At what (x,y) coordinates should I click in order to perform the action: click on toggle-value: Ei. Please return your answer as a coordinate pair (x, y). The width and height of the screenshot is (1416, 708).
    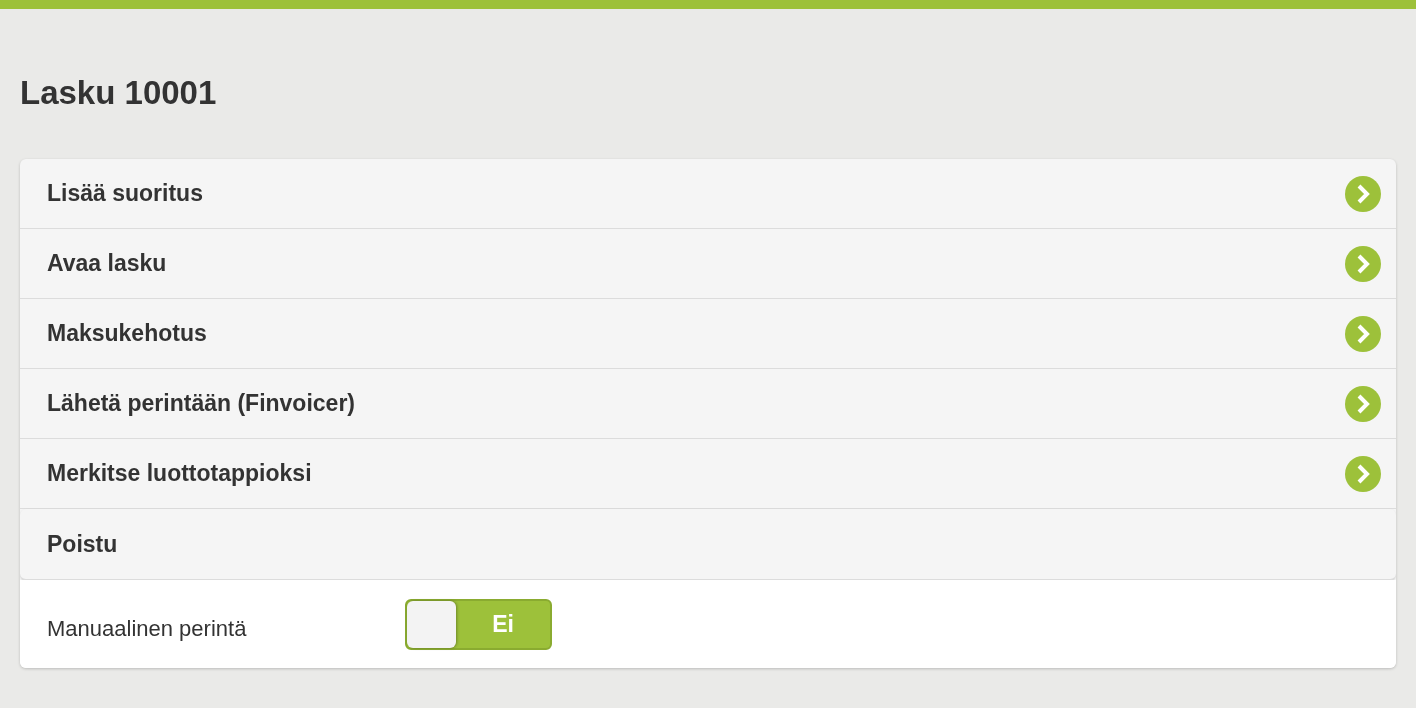
    Looking at the image, I should click on (503, 624).